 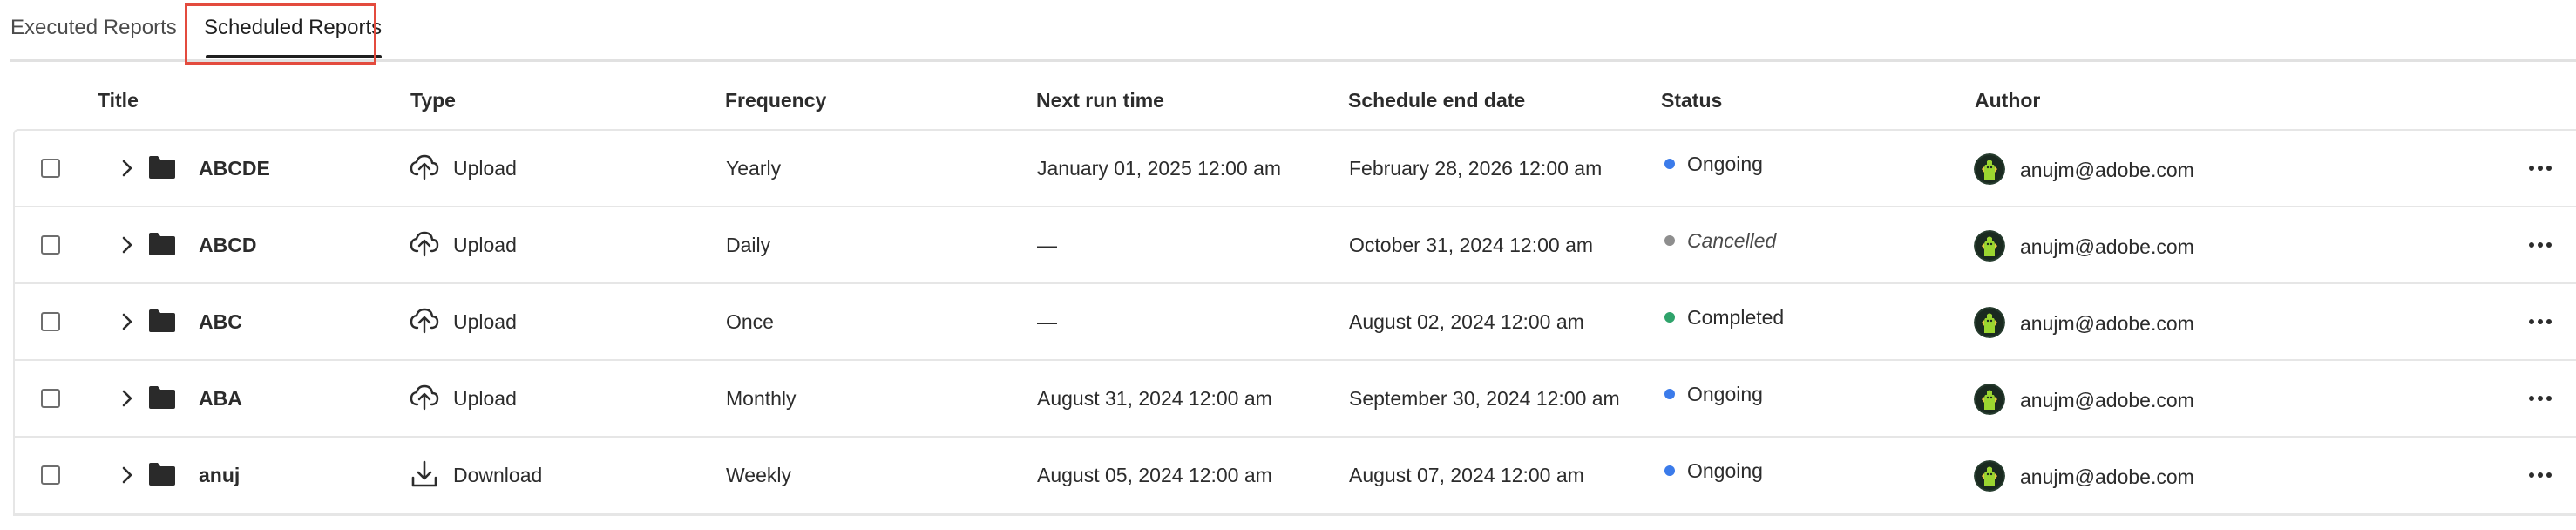 I want to click on tab-scheduled-reports: Scheduled Reports, so click(x=293, y=28).